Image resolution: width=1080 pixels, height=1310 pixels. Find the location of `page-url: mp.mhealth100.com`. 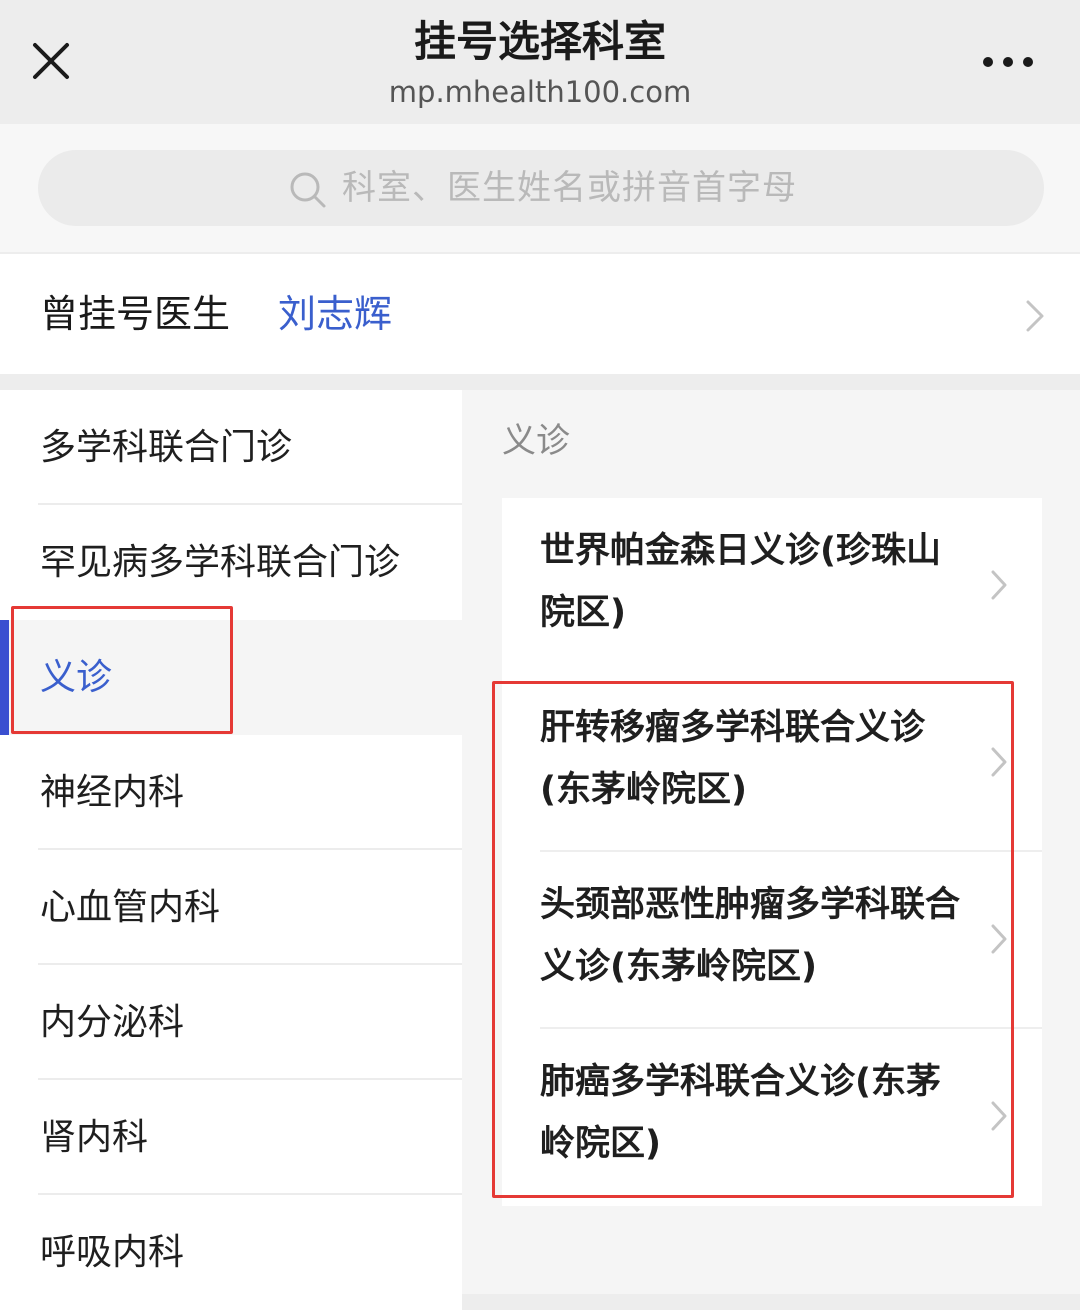

page-url: mp.mhealth100.com is located at coordinates (540, 92).